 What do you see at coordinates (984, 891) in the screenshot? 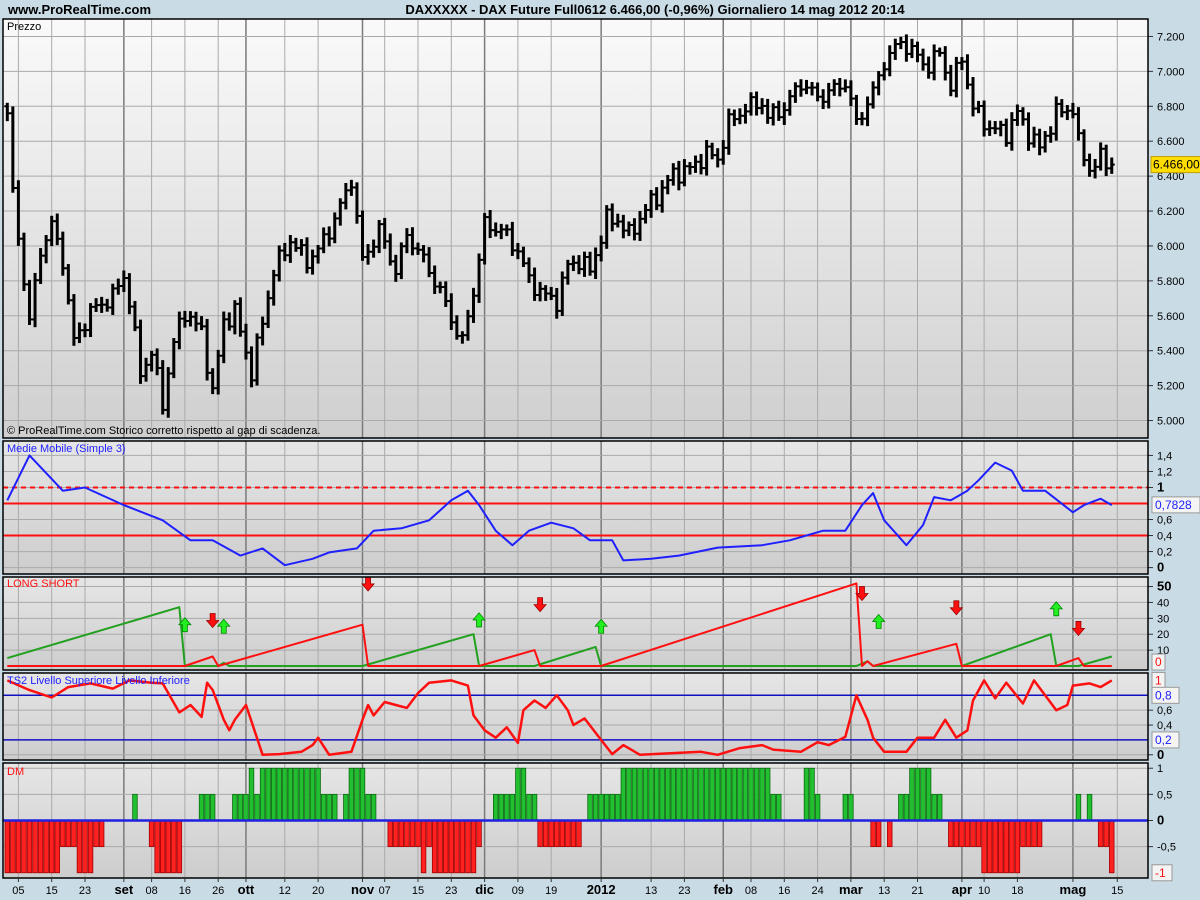
I see `x-tick-label: 10` at bounding box center [984, 891].